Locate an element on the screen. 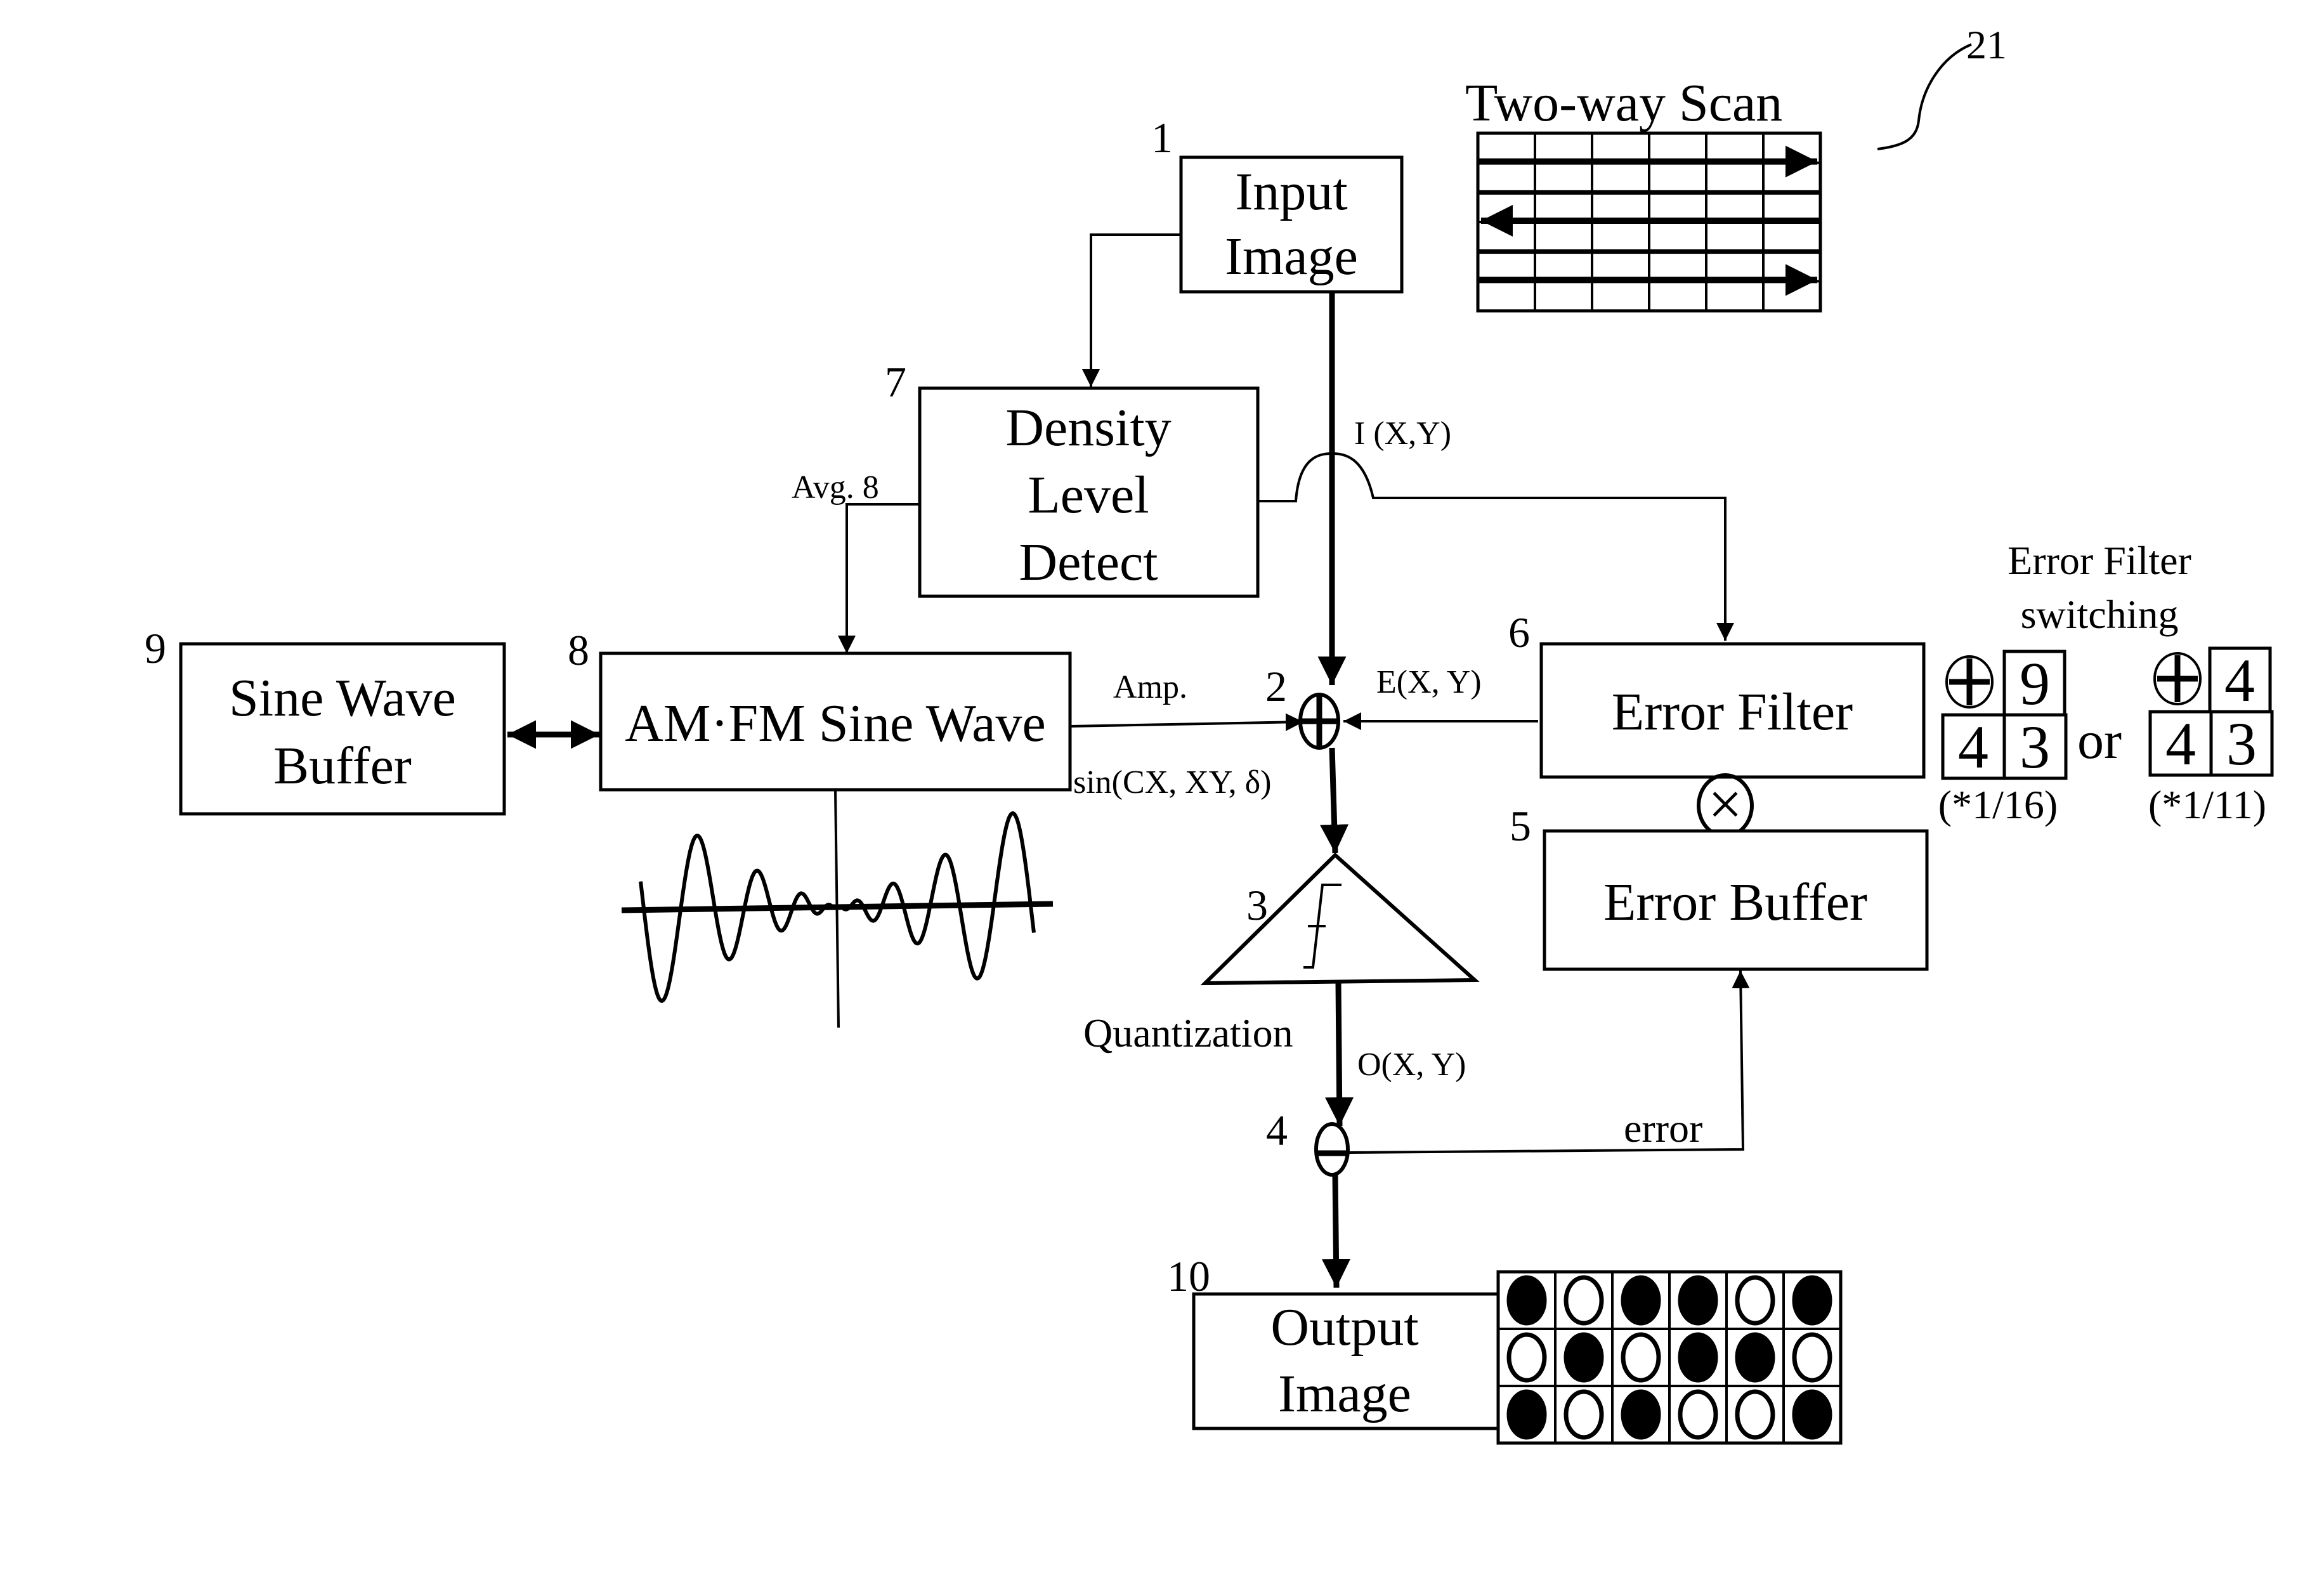 The width and height of the screenshot is (2324, 1575). quantizer-step-icon is located at coordinates (1322, 927).